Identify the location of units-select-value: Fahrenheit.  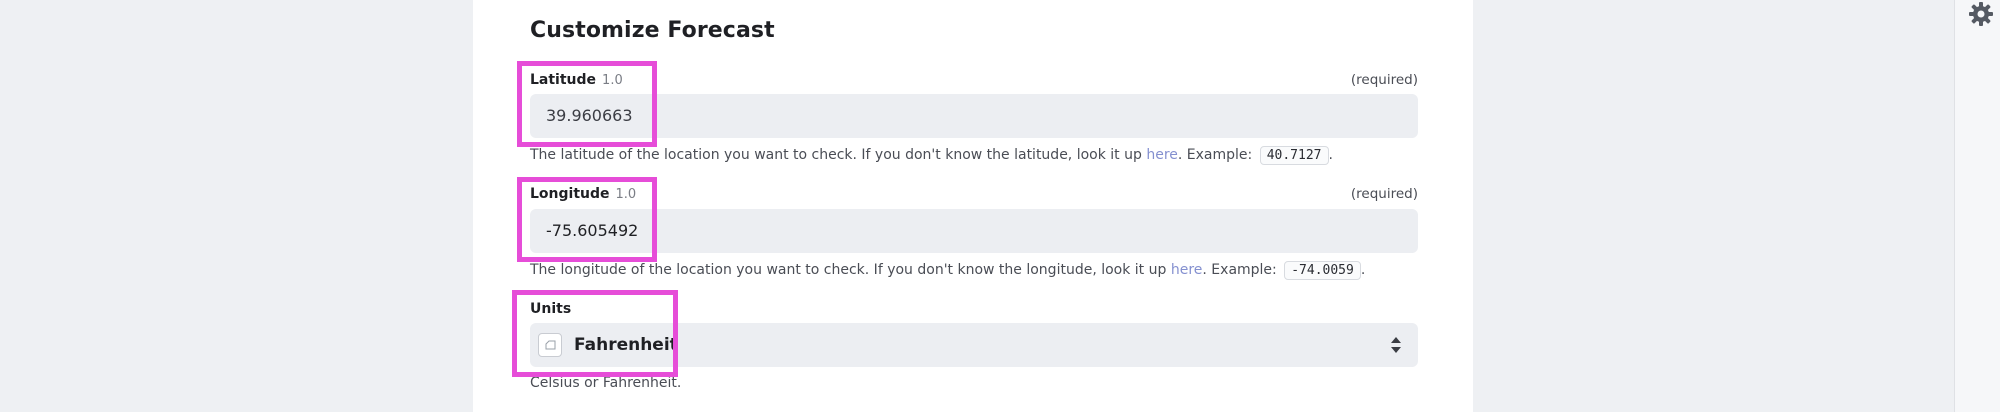
(626, 345).